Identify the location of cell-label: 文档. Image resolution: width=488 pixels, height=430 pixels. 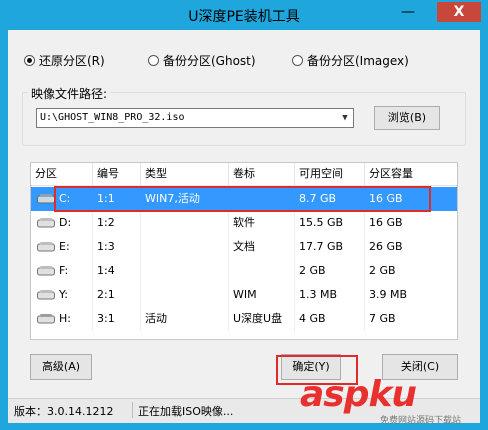
(262, 247).